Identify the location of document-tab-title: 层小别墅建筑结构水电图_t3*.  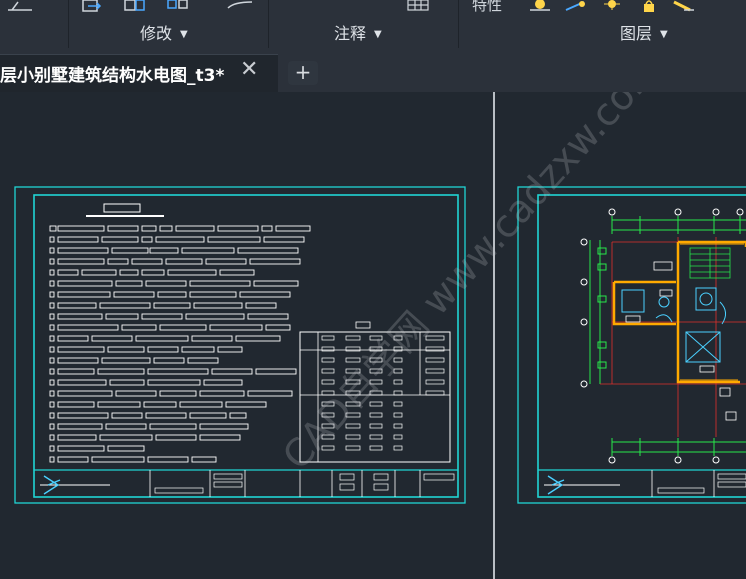
(112, 76).